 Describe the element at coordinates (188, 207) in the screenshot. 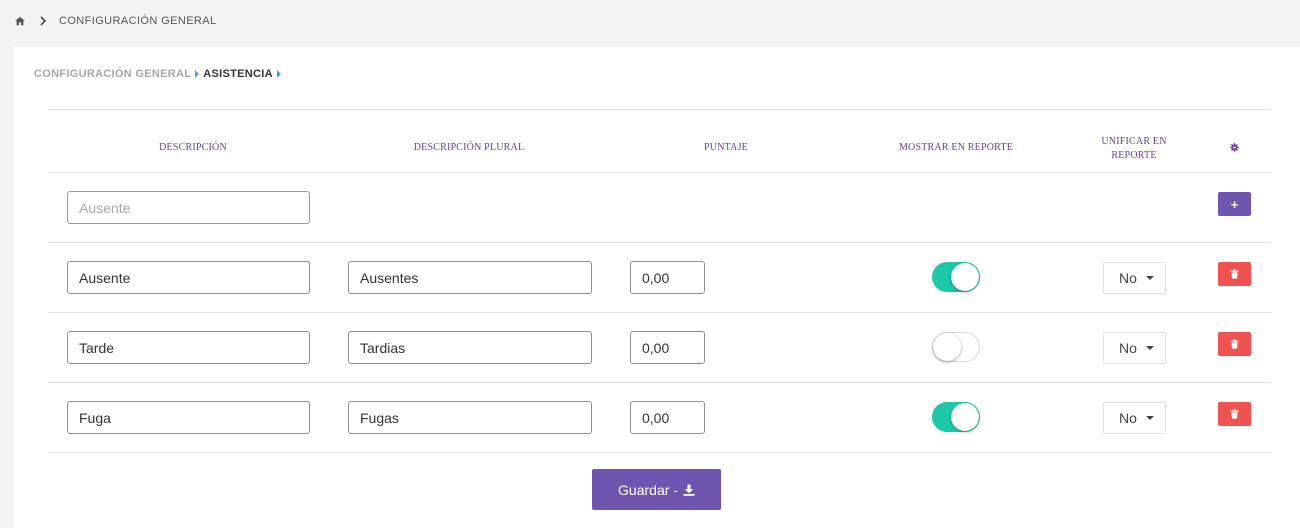

I see `new-descripcion-input: Ausente` at that location.